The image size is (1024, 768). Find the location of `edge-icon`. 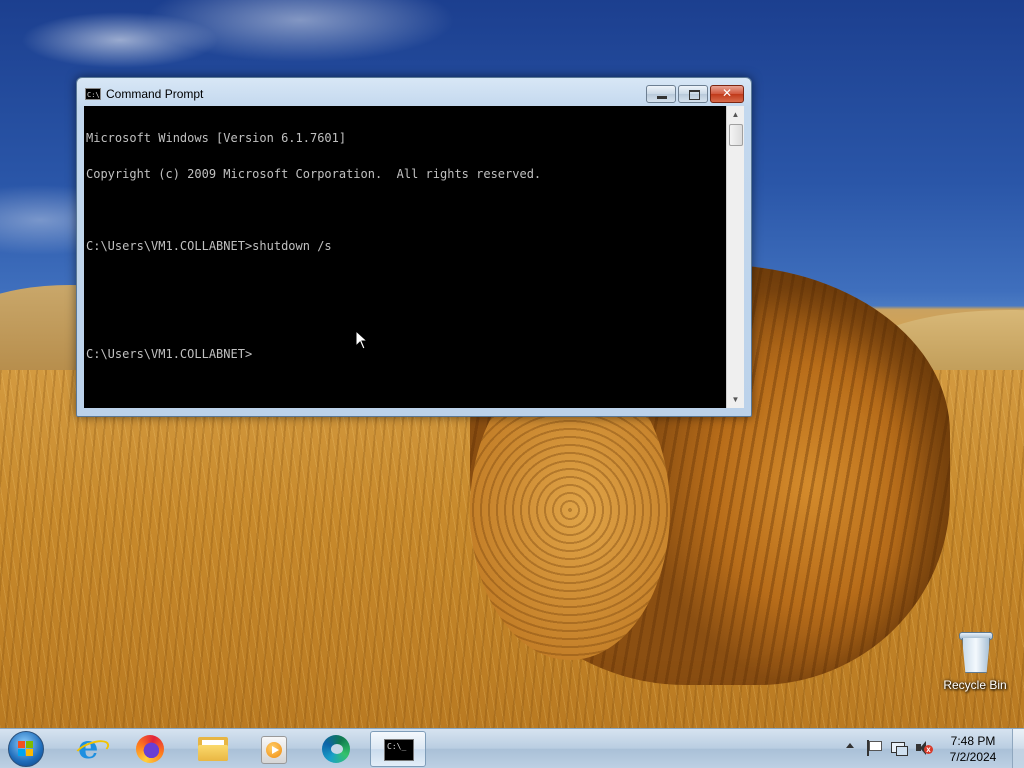

edge-icon is located at coordinates (336, 749).